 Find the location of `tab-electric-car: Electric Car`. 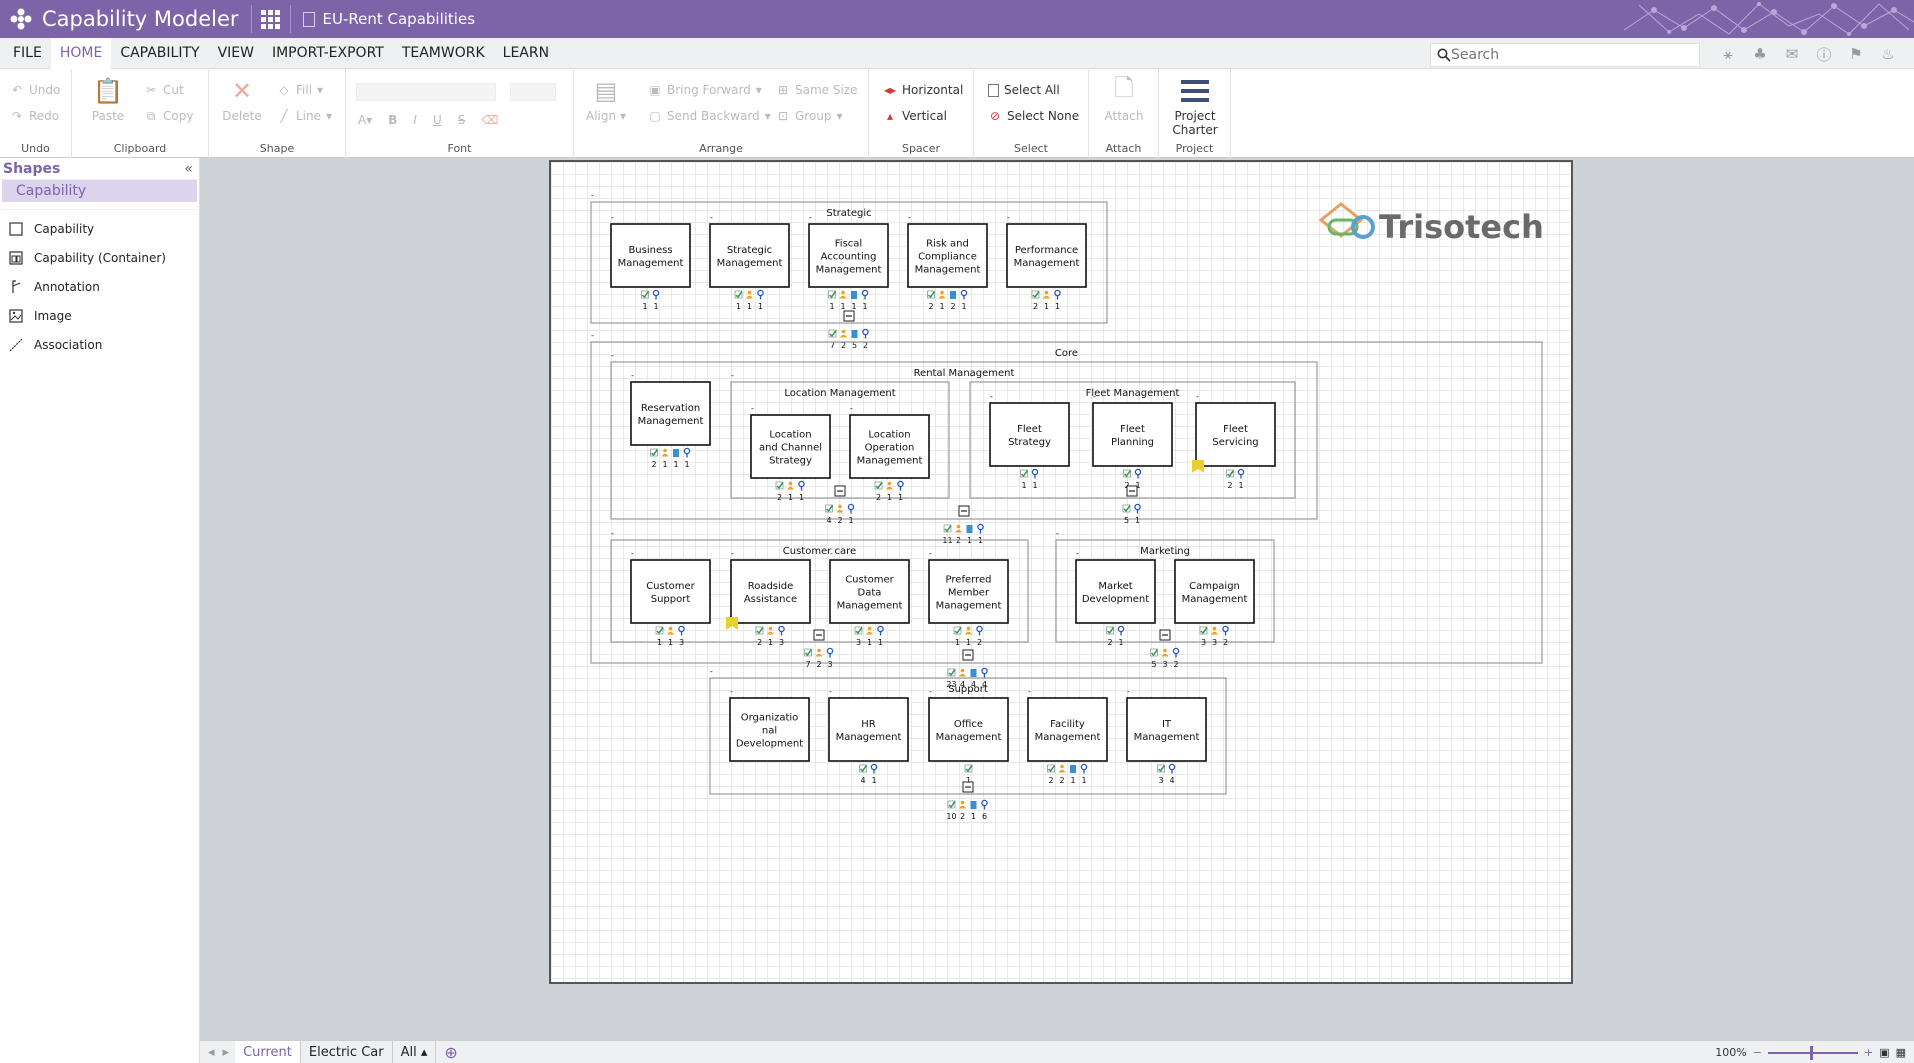

tab-electric-car: Electric Car is located at coordinates (347, 1051).